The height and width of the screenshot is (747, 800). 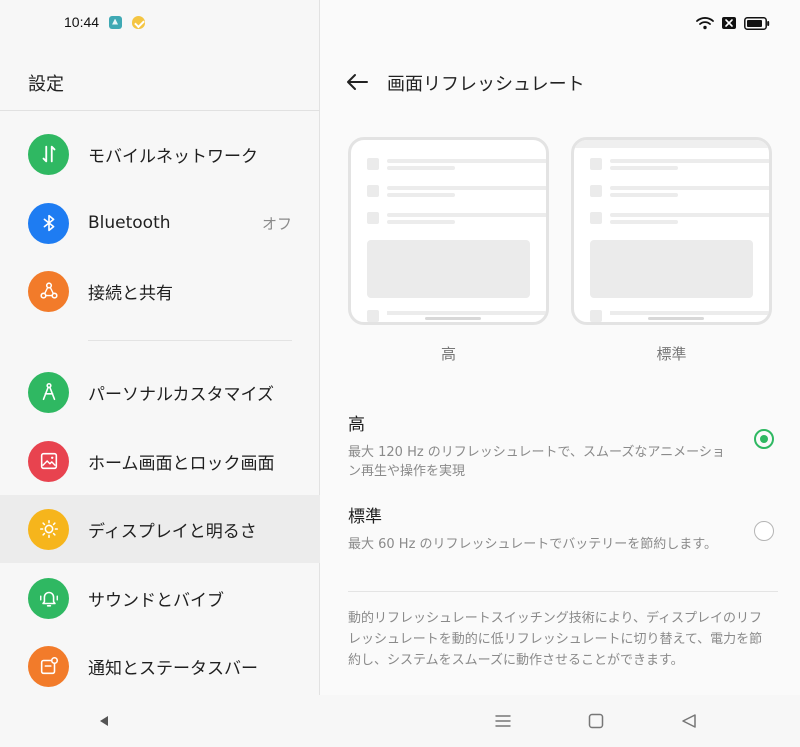 I want to click on sun-icon, so click(x=48, y=529).